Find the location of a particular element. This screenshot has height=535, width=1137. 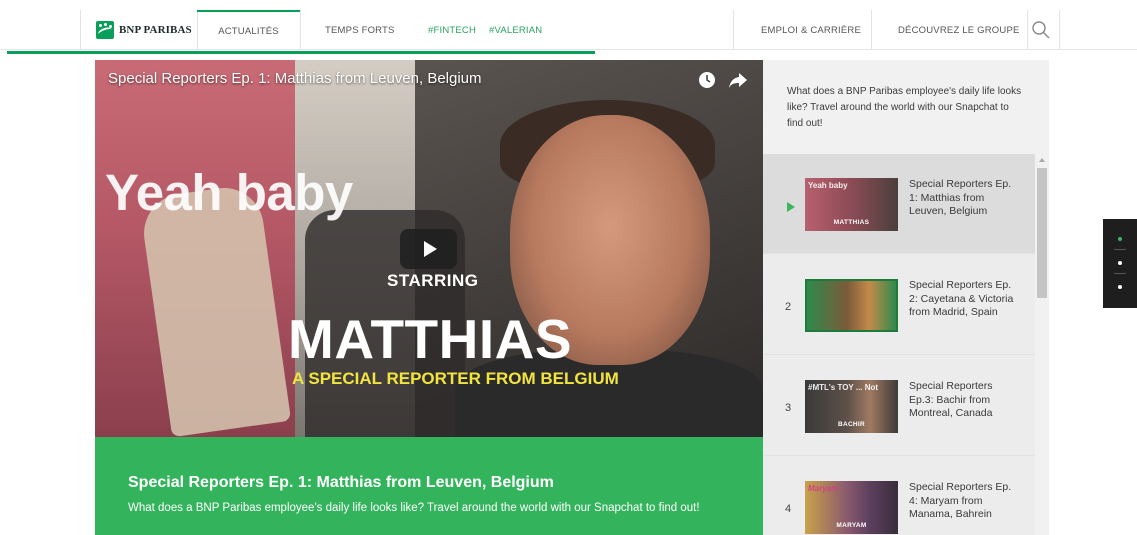

video-overlay-text: Yeah baby is located at coordinates (229, 192).